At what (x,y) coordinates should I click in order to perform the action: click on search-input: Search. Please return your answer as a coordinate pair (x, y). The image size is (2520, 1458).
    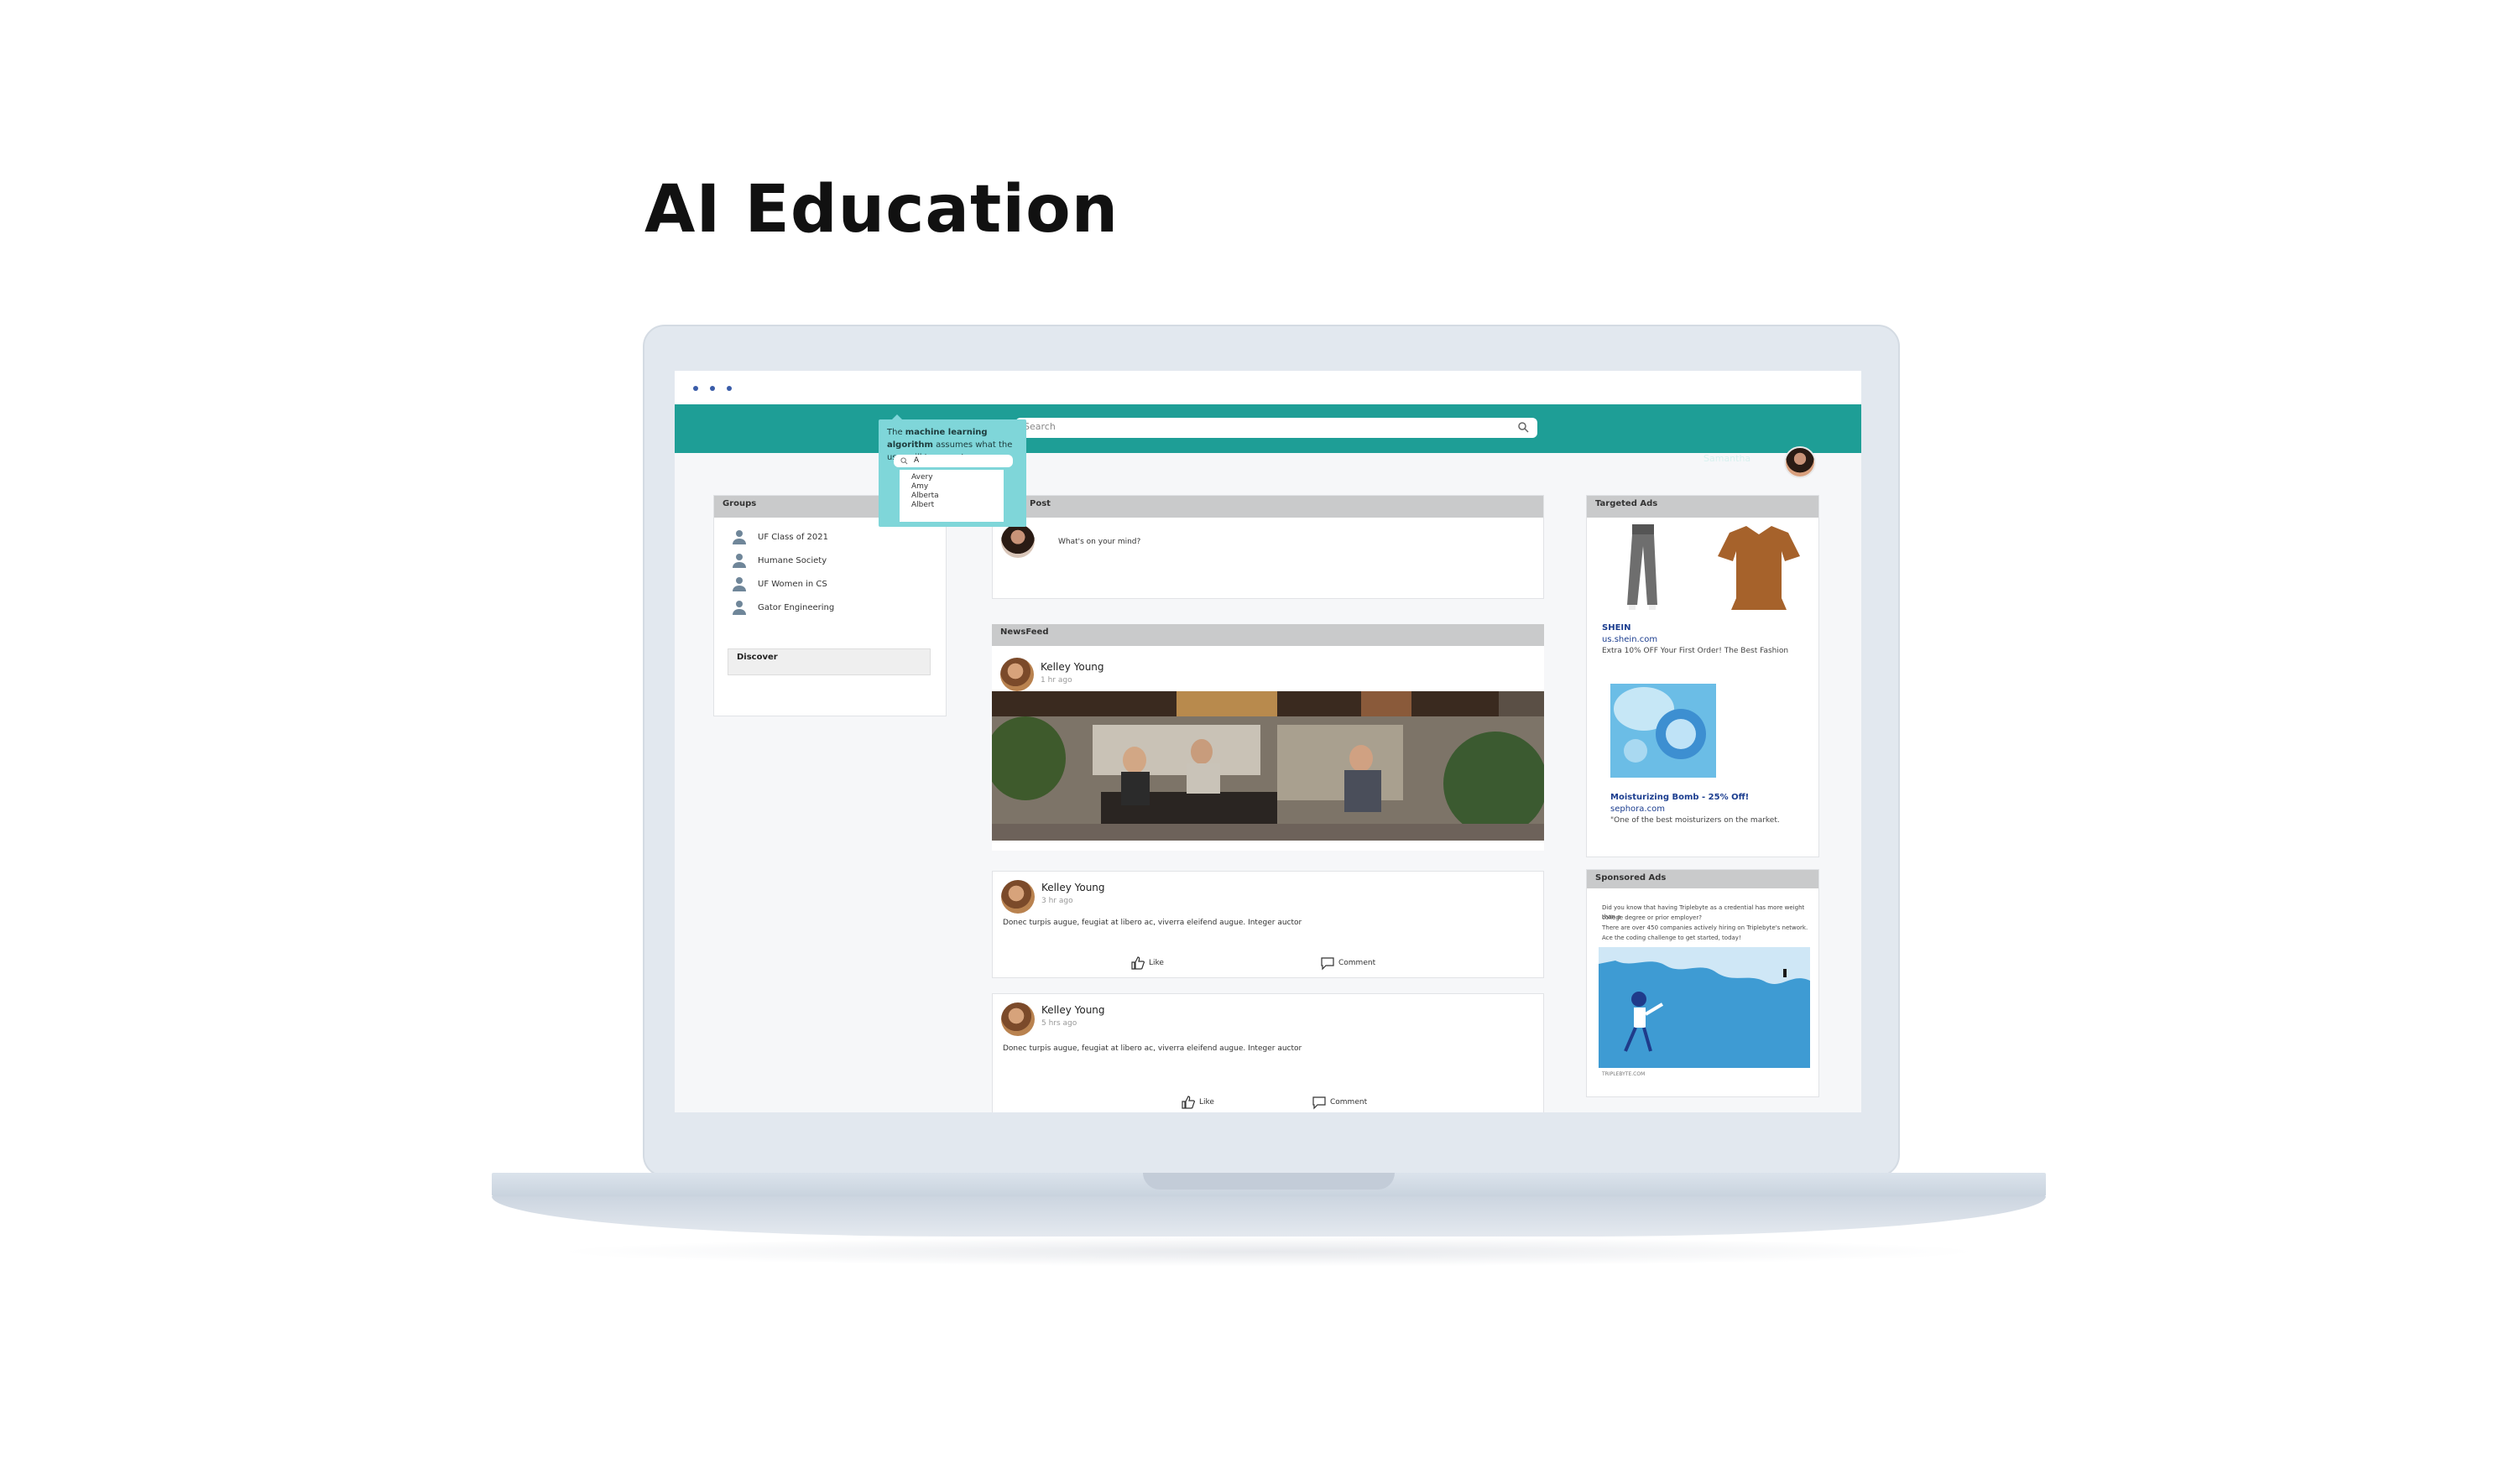
    Looking at the image, I should click on (1276, 428).